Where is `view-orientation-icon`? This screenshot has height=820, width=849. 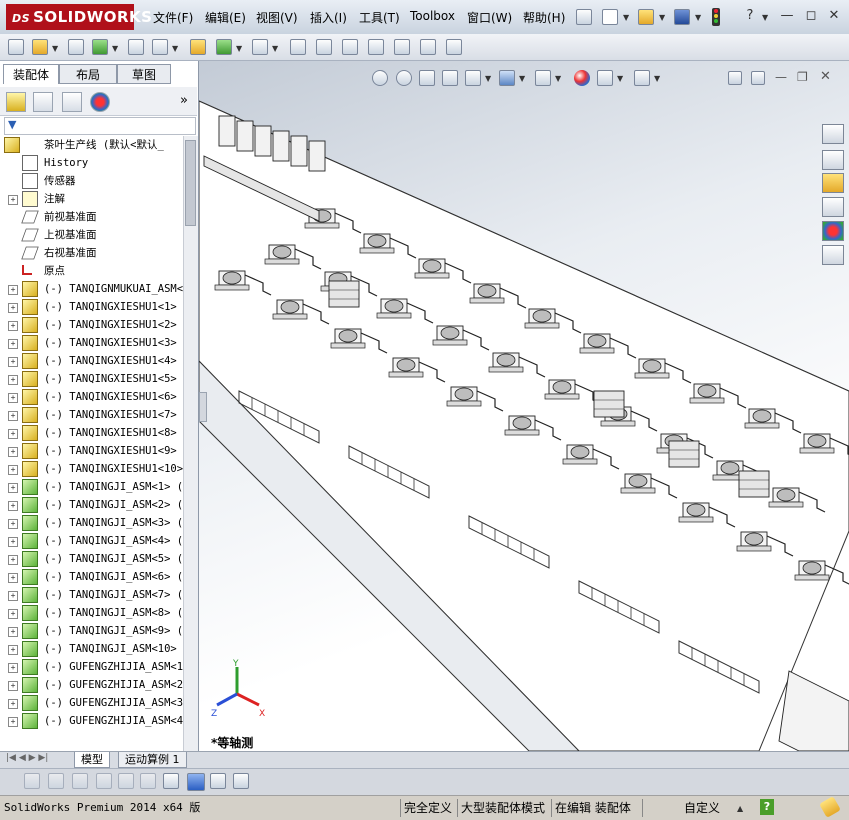 view-orientation-icon is located at coordinates (473, 78).